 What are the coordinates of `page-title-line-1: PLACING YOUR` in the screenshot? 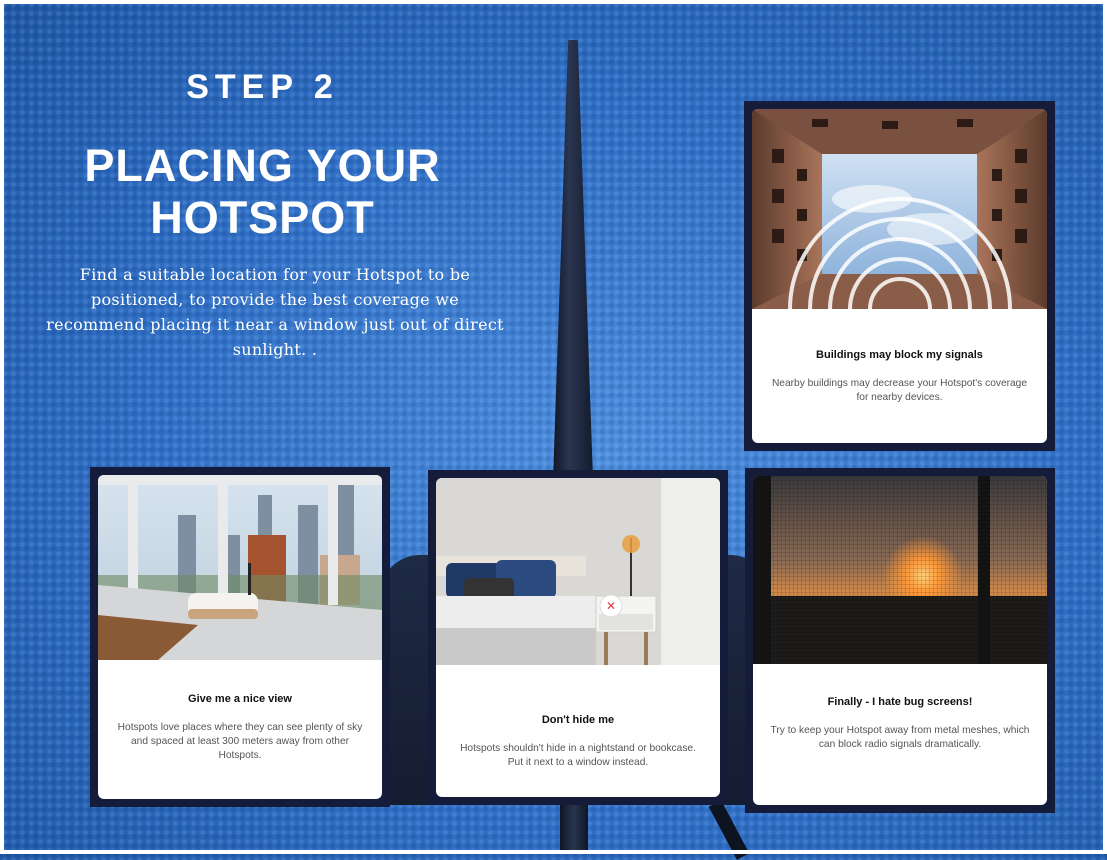 It's located at (262, 165).